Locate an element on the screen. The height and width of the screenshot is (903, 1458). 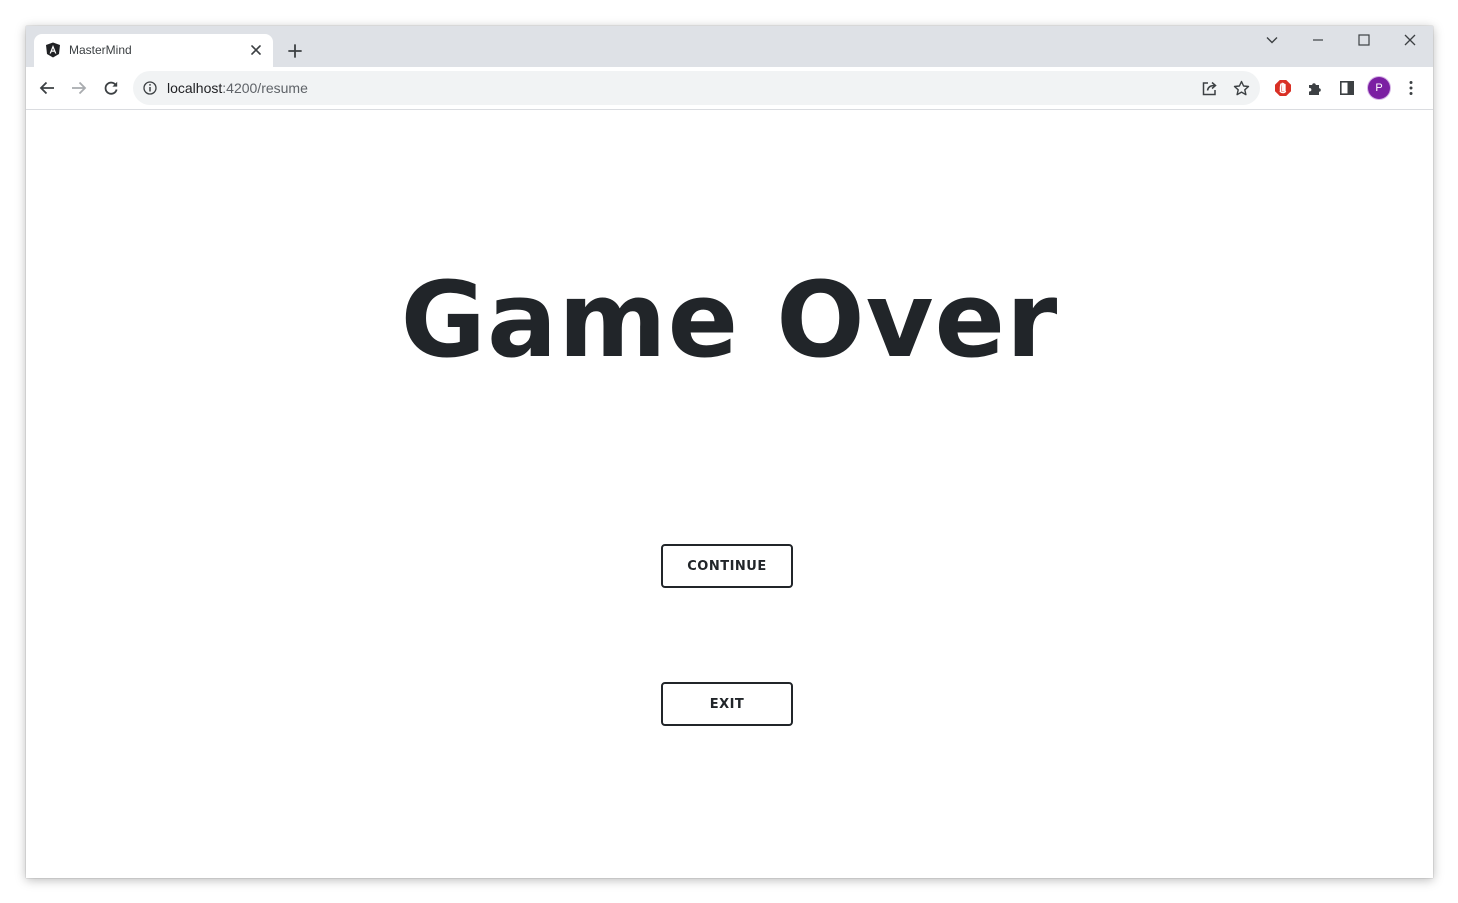
bookmark-button is located at coordinates (1241, 88).